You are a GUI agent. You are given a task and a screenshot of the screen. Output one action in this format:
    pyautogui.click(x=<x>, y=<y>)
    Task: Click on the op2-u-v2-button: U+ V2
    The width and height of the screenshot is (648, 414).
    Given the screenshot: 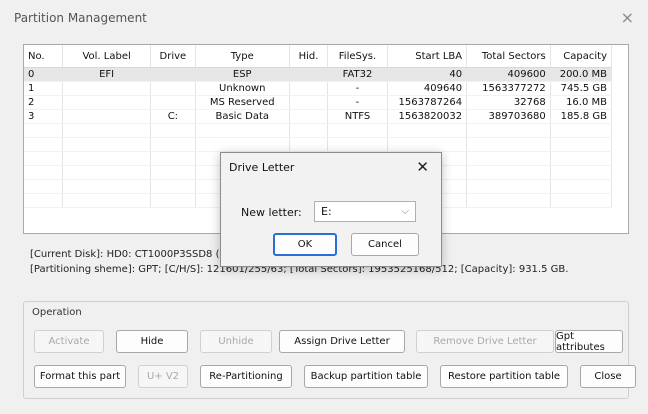 What is the action you would take?
    pyautogui.click(x=163, y=376)
    